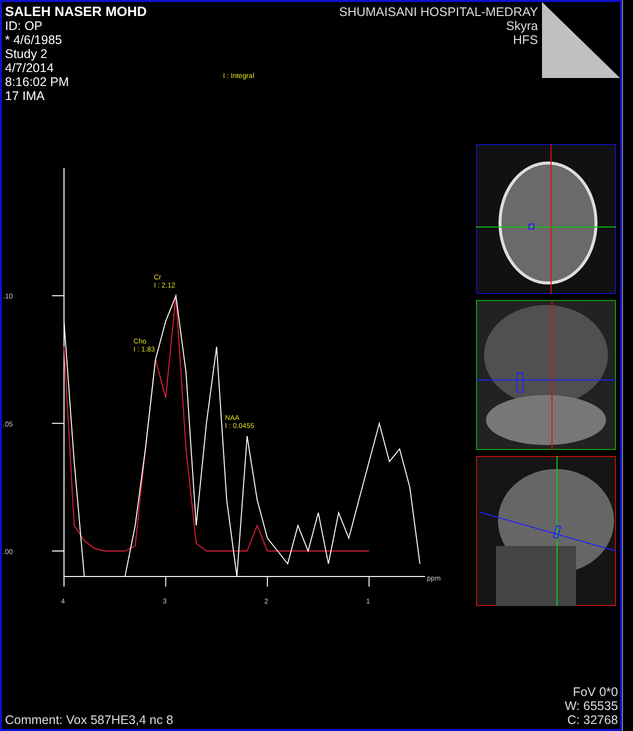 The image size is (633, 731). Describe the element at coordinates (581, 40) in the screenshot. I see `page-corner-icon` at that location.